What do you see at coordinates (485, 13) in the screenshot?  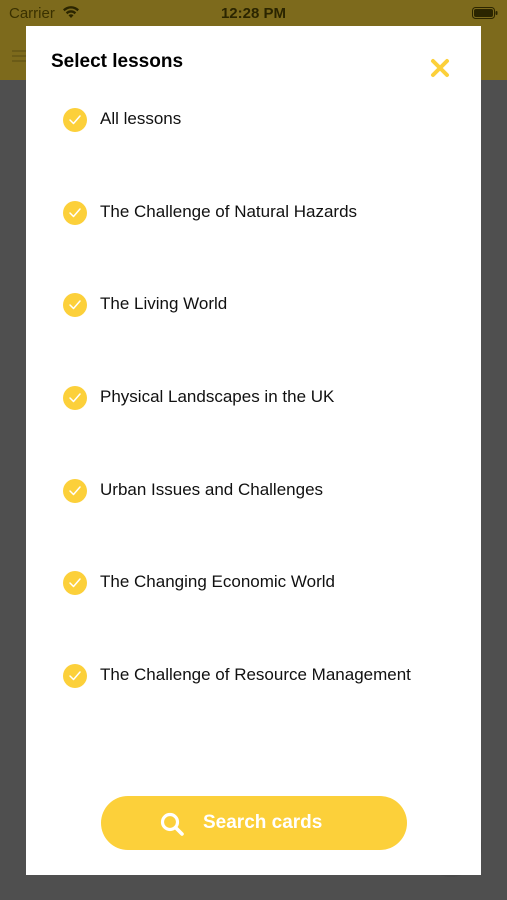 I see `battery-icon` at bounding box center [485, 13].